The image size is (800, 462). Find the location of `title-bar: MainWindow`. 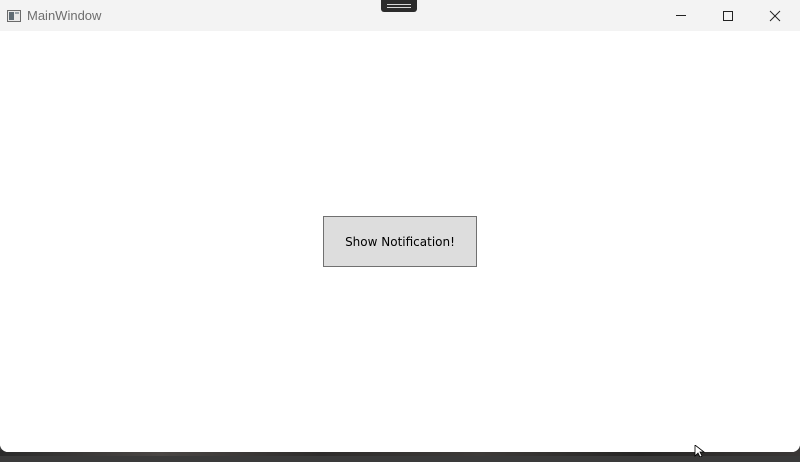

title-bar: MainWindow is located at coordinates (400, 15).